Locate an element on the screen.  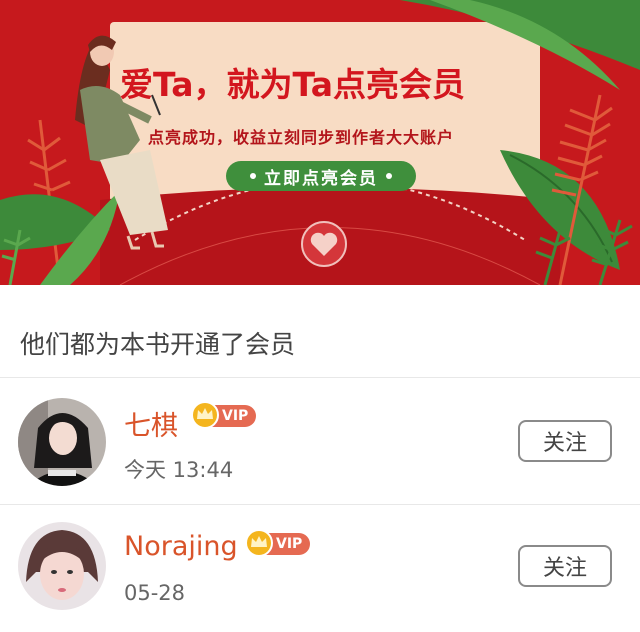
light-up-member-button: 立即点亮会员 is located at coordinates (321, 176).